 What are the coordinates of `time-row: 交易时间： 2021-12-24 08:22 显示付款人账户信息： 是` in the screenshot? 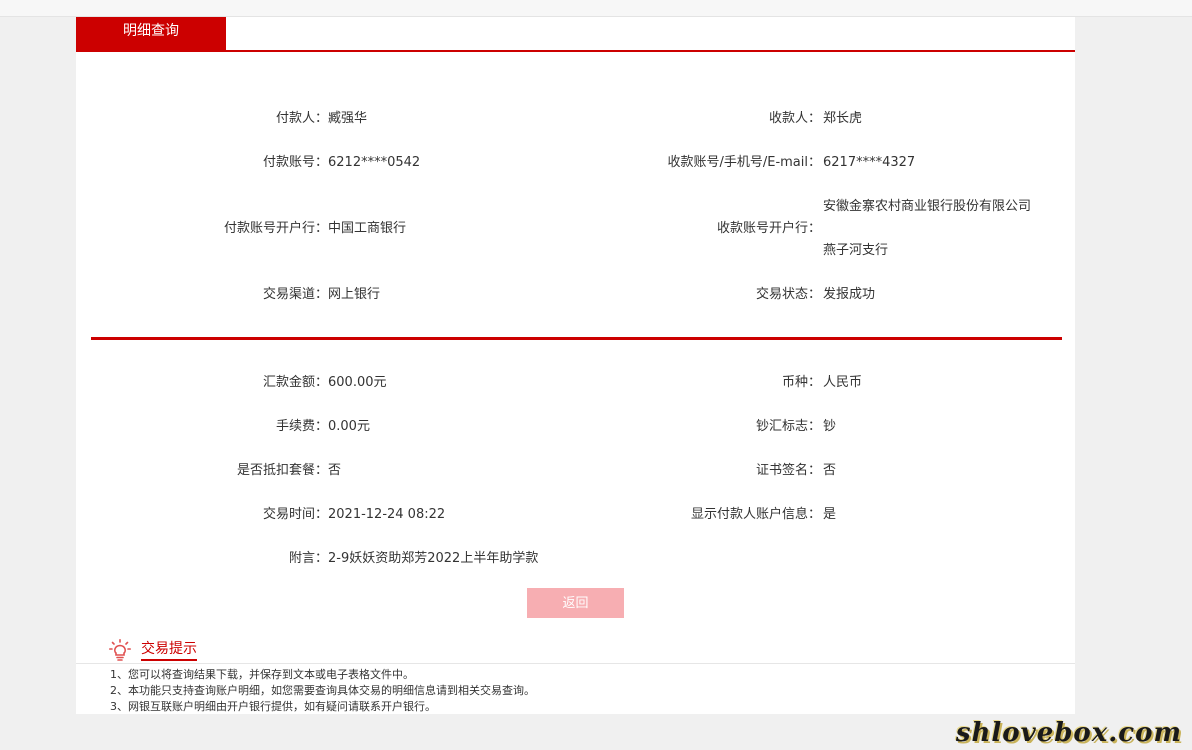 It's located at (575, 515).